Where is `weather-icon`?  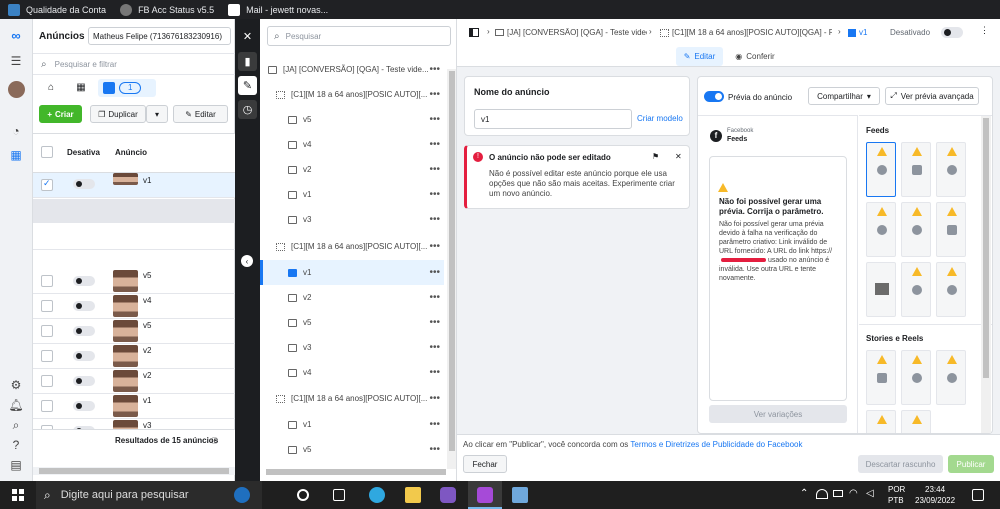 weather-icon is located at coordinates (242, 495).